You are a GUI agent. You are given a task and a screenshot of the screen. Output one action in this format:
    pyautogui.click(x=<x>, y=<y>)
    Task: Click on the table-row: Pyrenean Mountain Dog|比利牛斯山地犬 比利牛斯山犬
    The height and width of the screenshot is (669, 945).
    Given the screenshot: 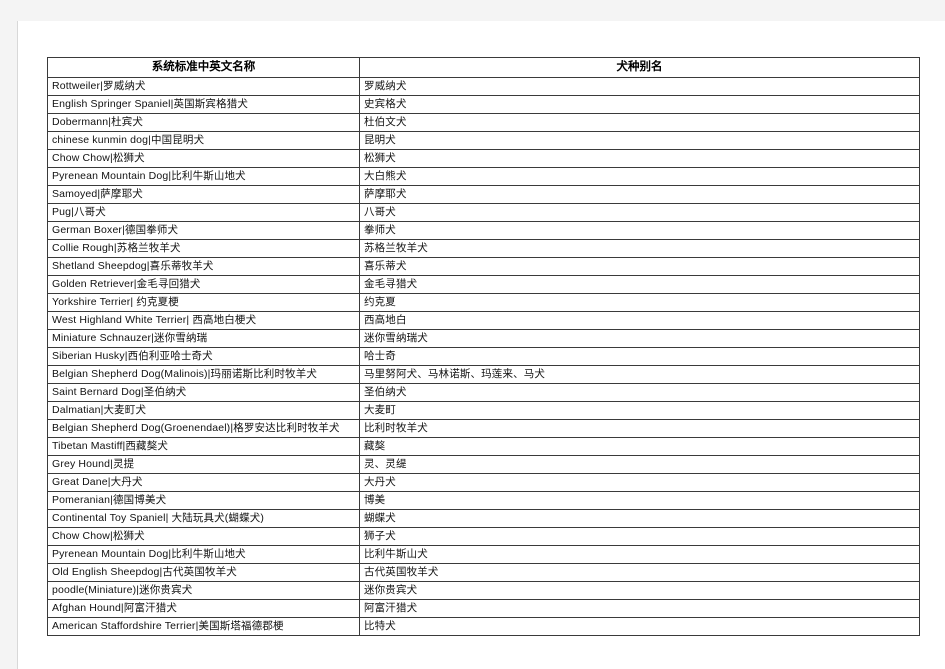 What is the action you would take?
    pyautogui.click(x=483, y=554)
    